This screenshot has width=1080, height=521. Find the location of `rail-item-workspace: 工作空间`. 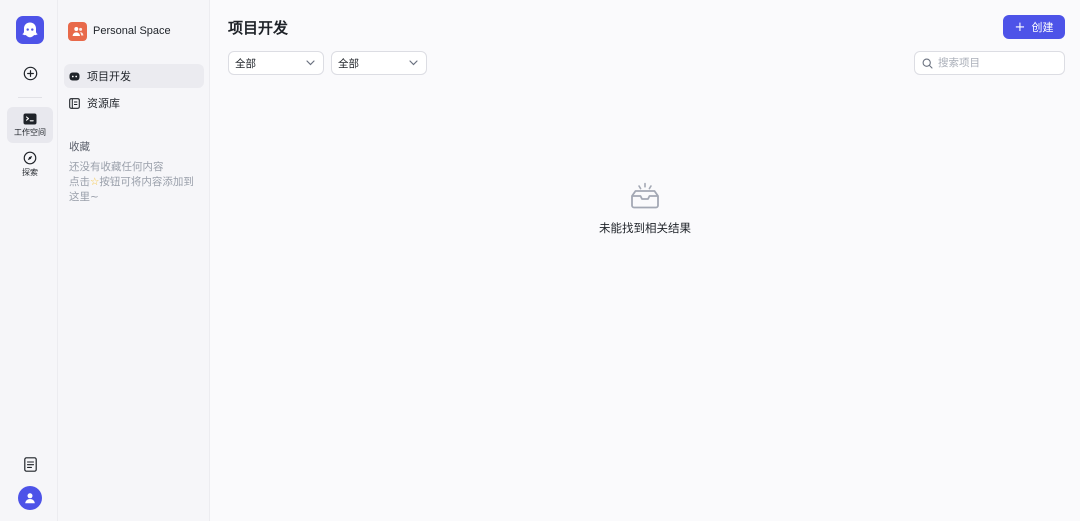

rail-item-workspace: 工作空间 is located at coordinates (30, 125).